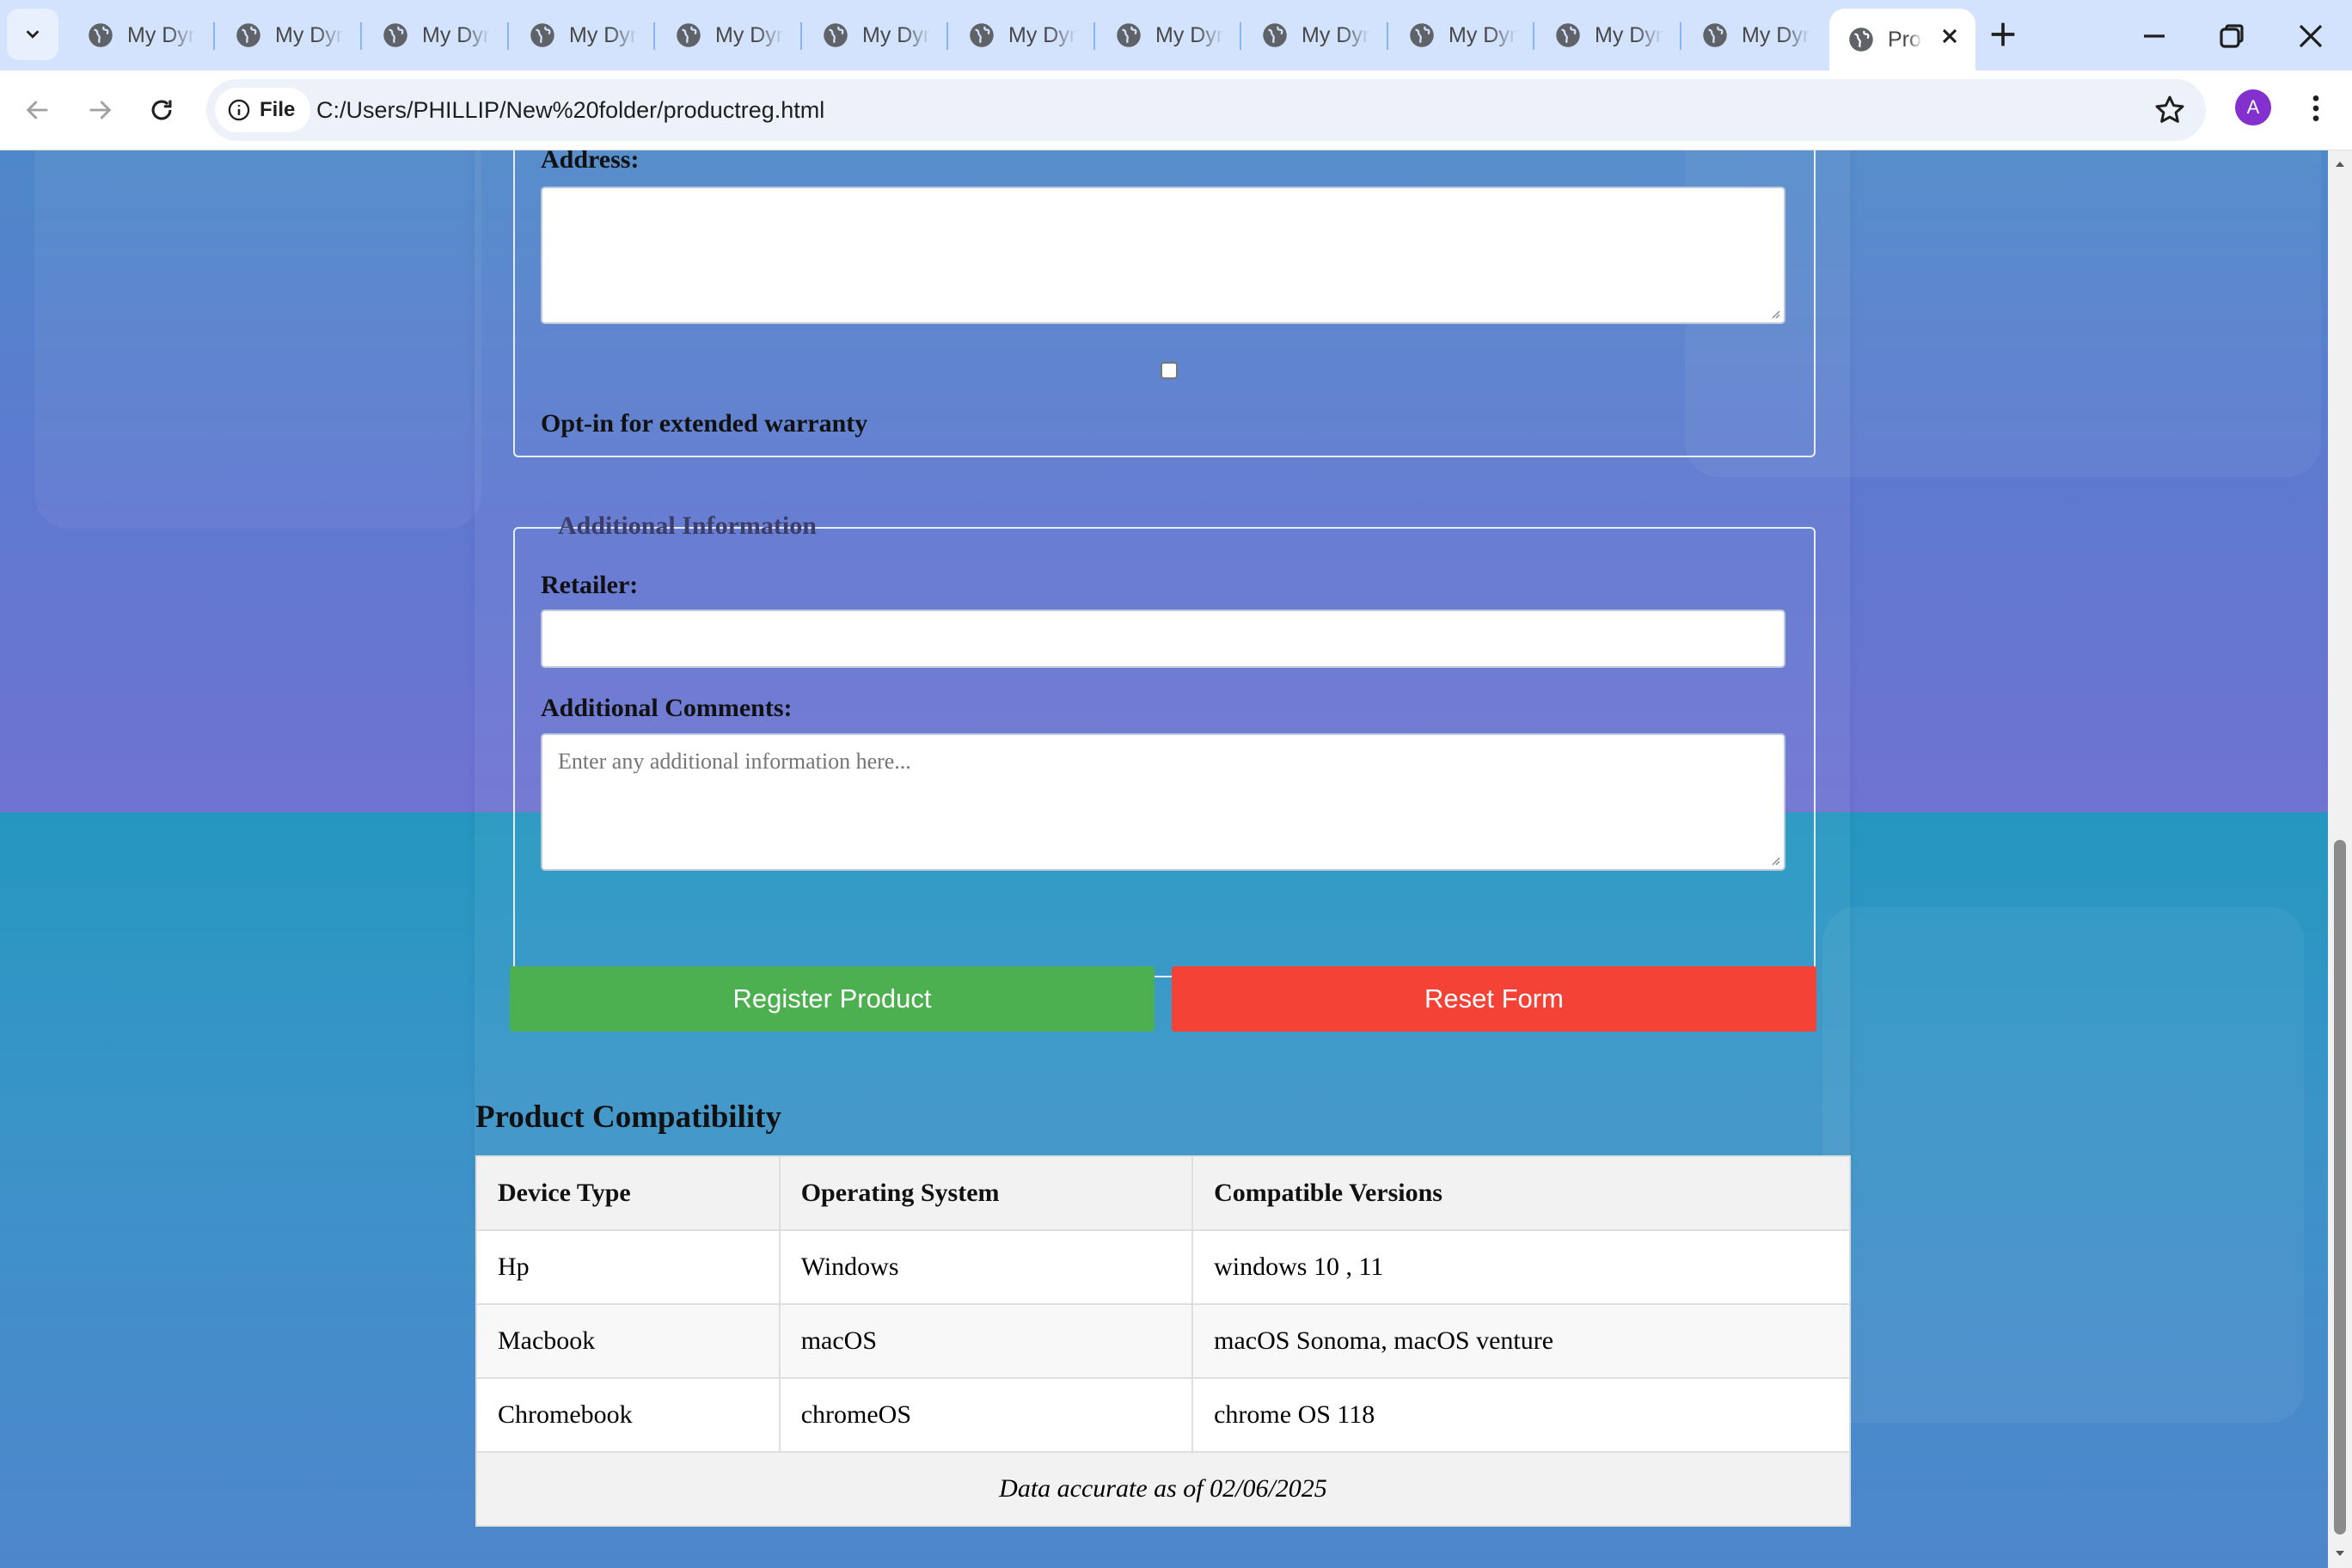 Image resolution: width=2352 pixels, height=1568 pixels. Describe the element at coordinates (278, 109) in the screenshot. I see `file-chip-label: File` at that location.